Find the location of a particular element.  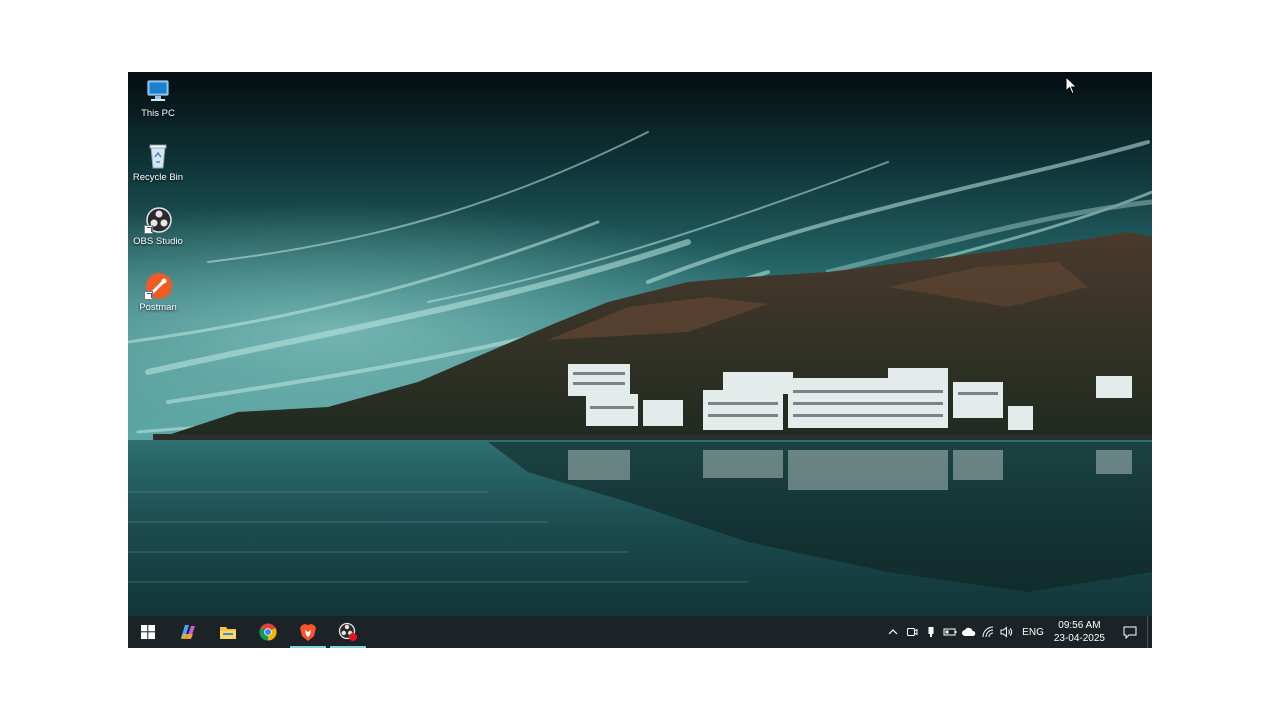

tray-meet-now-button is located at coordinates (911, 632).